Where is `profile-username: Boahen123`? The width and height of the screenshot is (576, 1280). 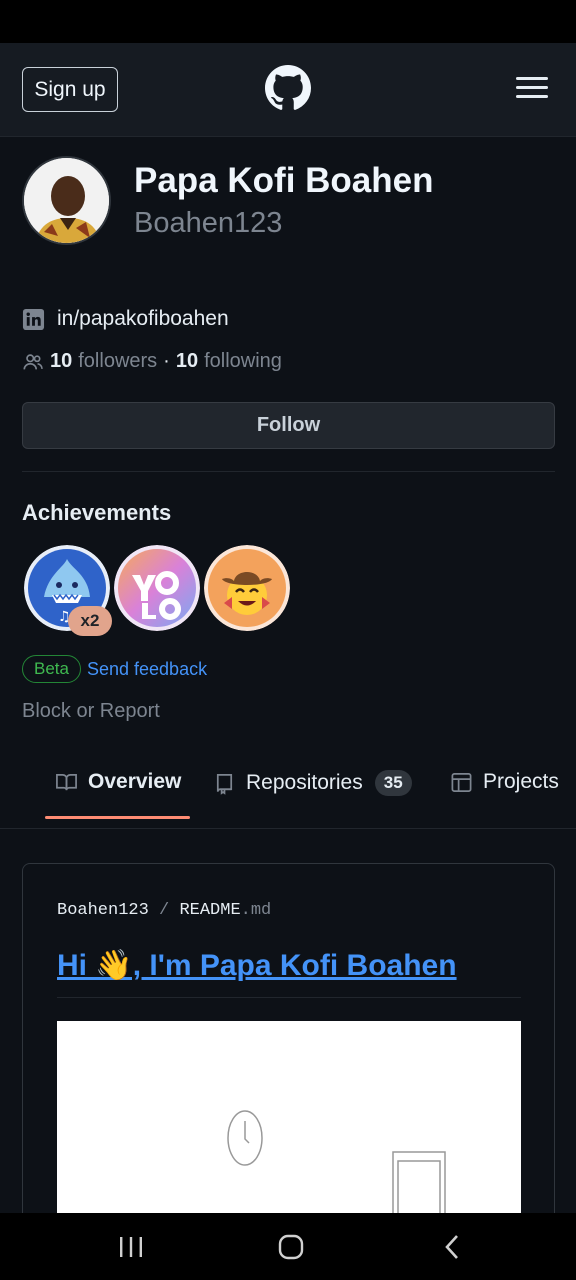 profile-username: Boahen123 is located at coordinates (208, 223).